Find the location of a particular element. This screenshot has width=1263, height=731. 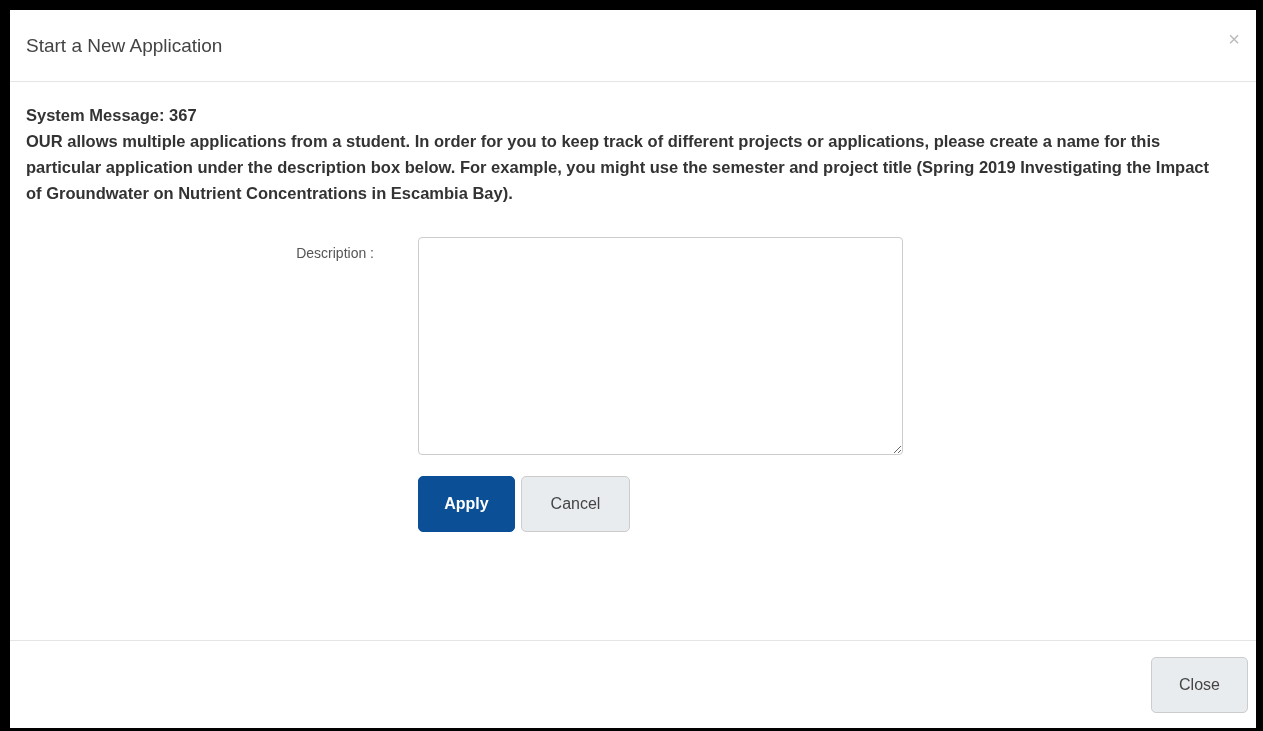

message-text: OUR allows multiple applications from a student. In order for you to keep track of different projects or applications, please create a name for this particular application under the description box below. For example, you might use the semester and project title (Spring 2019 Investigating the Impact of Groundwater on Nutrient Concentrations in Escambia Bay). is located at coordinates (618, 167).